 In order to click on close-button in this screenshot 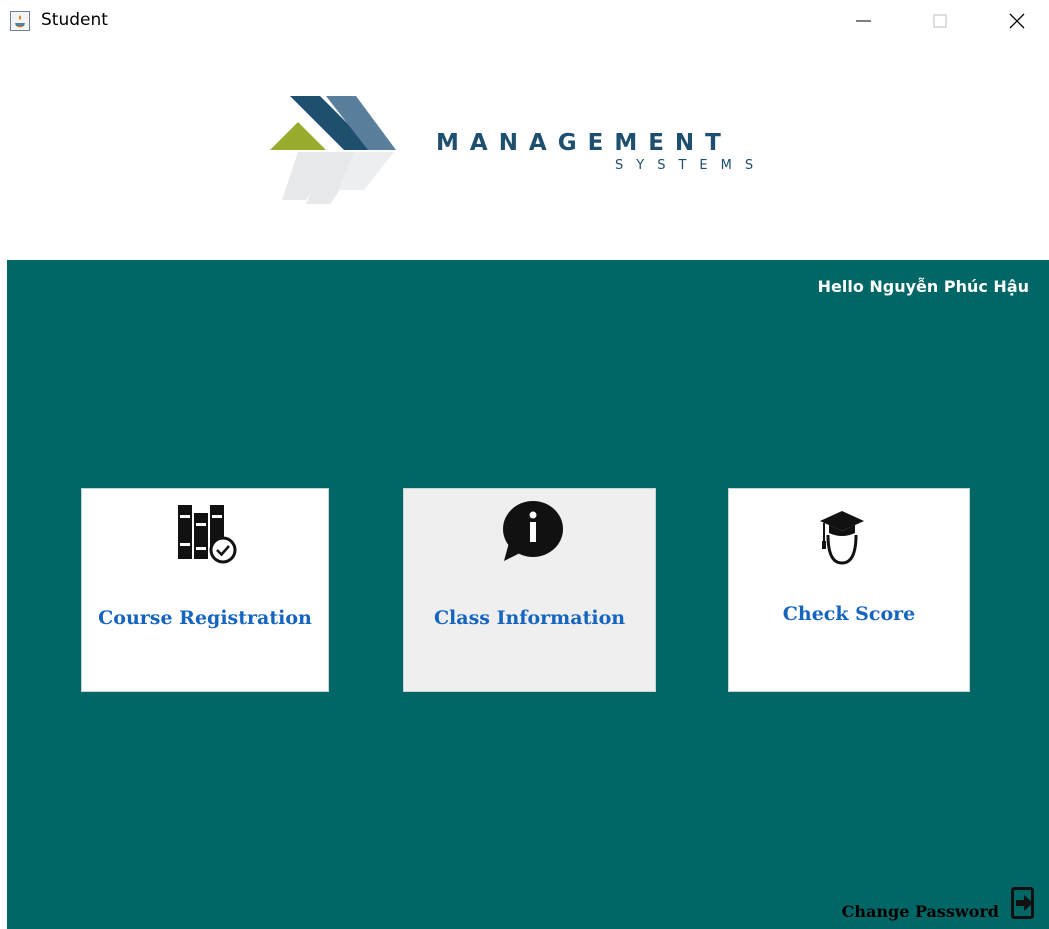, I will do `click(1017, 21)`.